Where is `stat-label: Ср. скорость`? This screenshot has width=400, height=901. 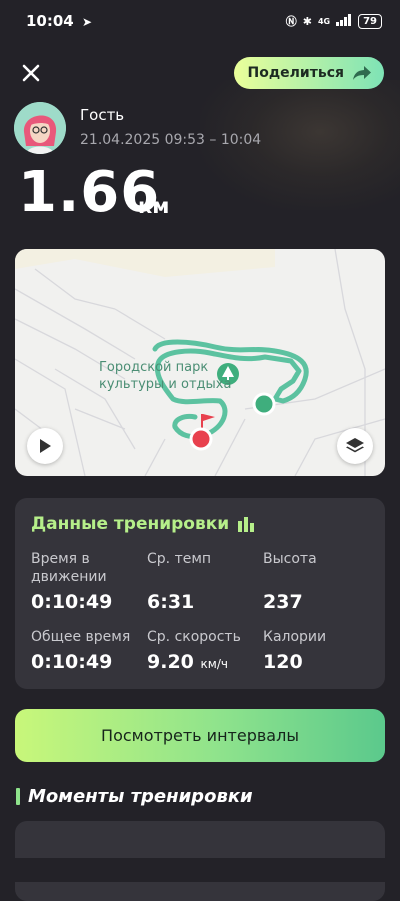
stat-label: Ср. скорость is located at coordinates (194, 637).